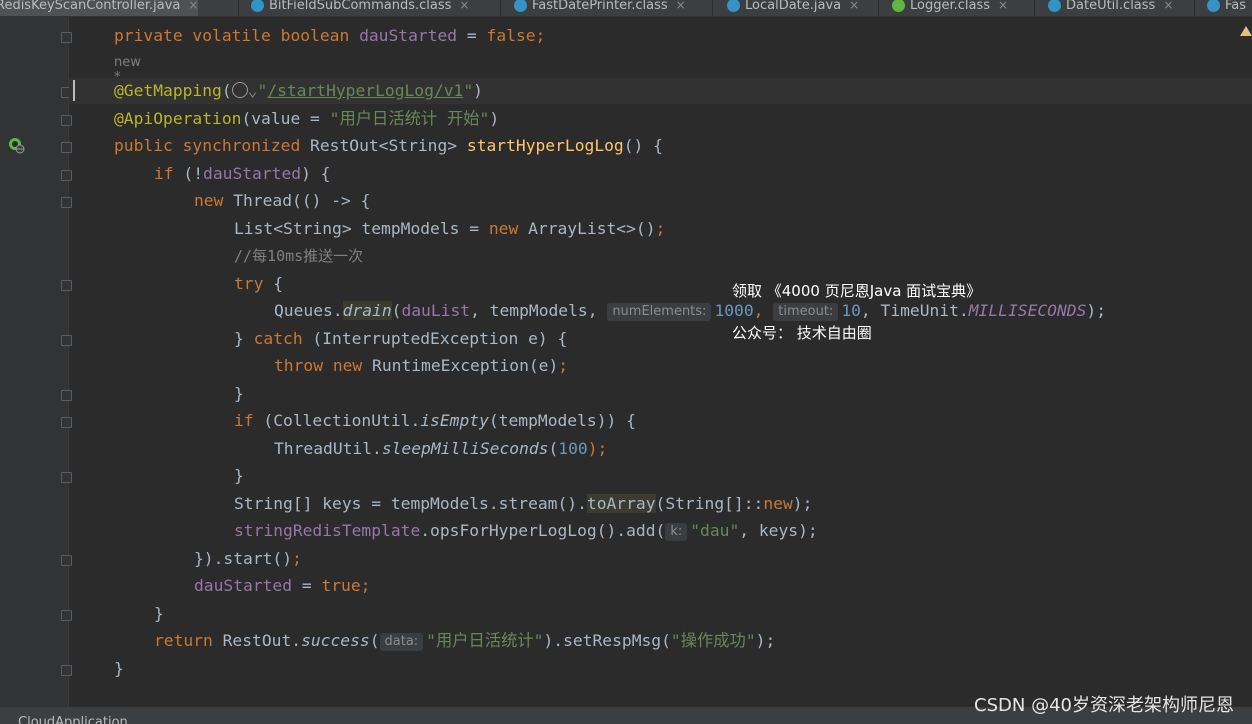 This screenshot has height=724, width=1252. Describe the element at coordinates (239, 90) in the screenshot. I see `globe-icon` at that location.